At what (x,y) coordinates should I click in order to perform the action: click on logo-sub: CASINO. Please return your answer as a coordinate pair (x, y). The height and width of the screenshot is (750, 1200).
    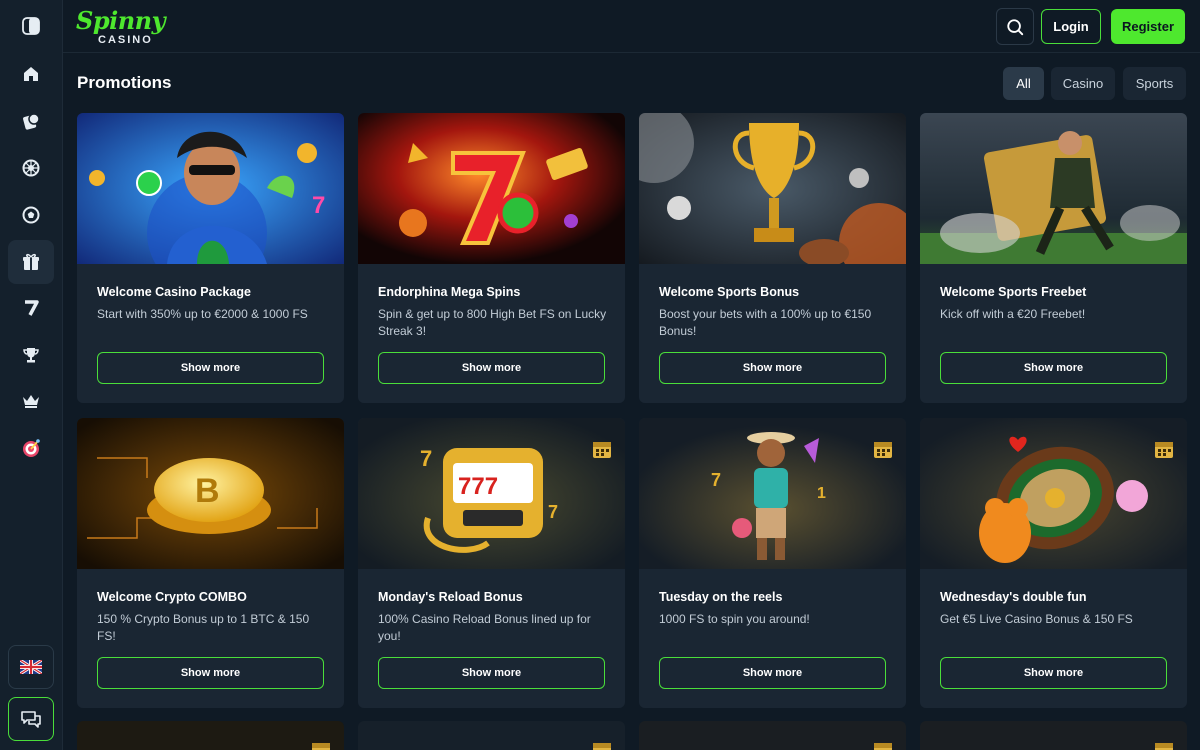
    Looking at the image, I should click on (125, 40).